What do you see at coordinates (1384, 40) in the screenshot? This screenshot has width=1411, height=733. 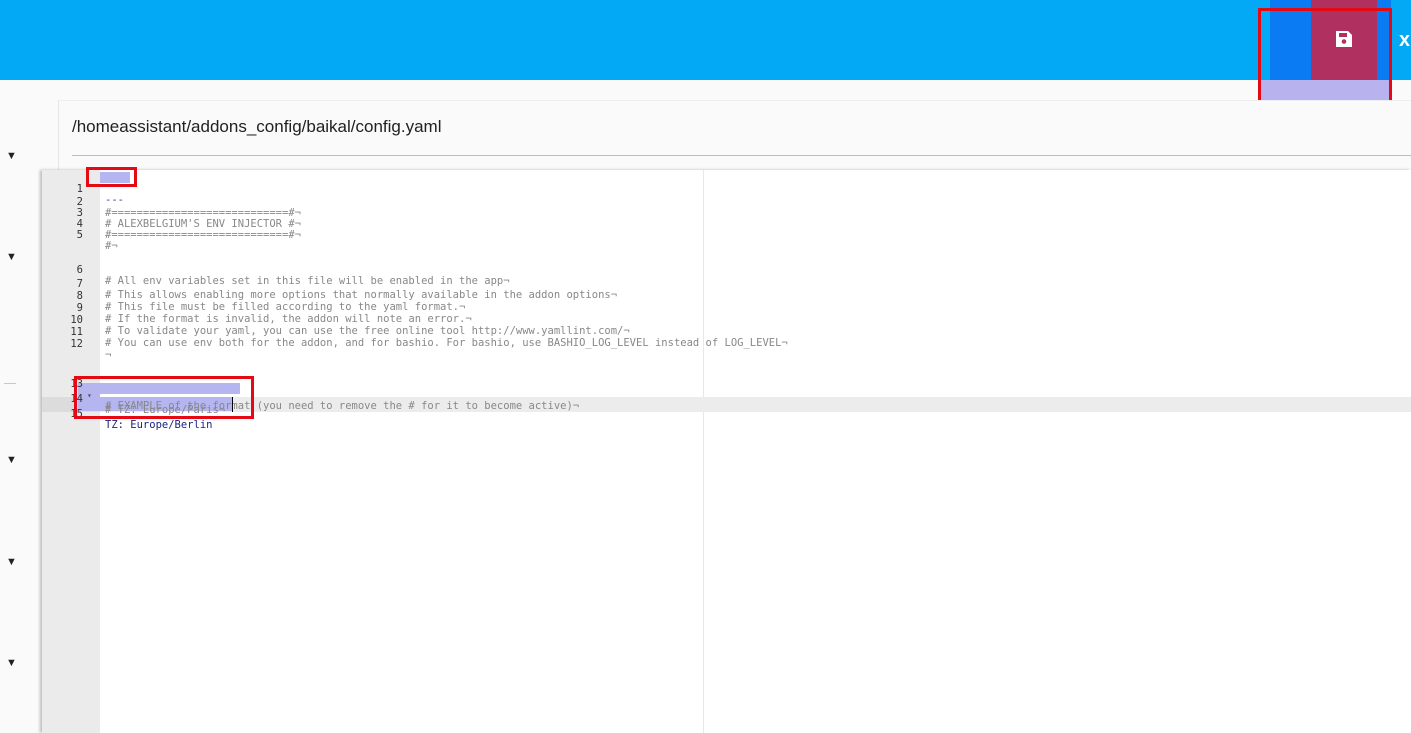 I see `toolbar-spacer` at bounding box center [1384, 40].